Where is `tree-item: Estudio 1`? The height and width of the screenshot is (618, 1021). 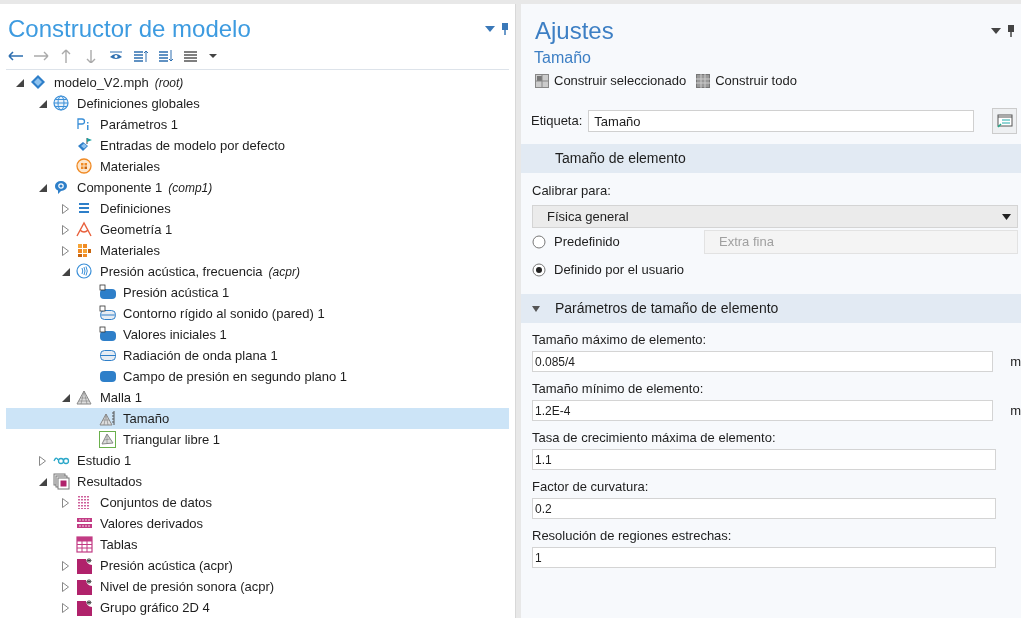
tree-item: Estudio 1 is located at coordinates (257, 460).